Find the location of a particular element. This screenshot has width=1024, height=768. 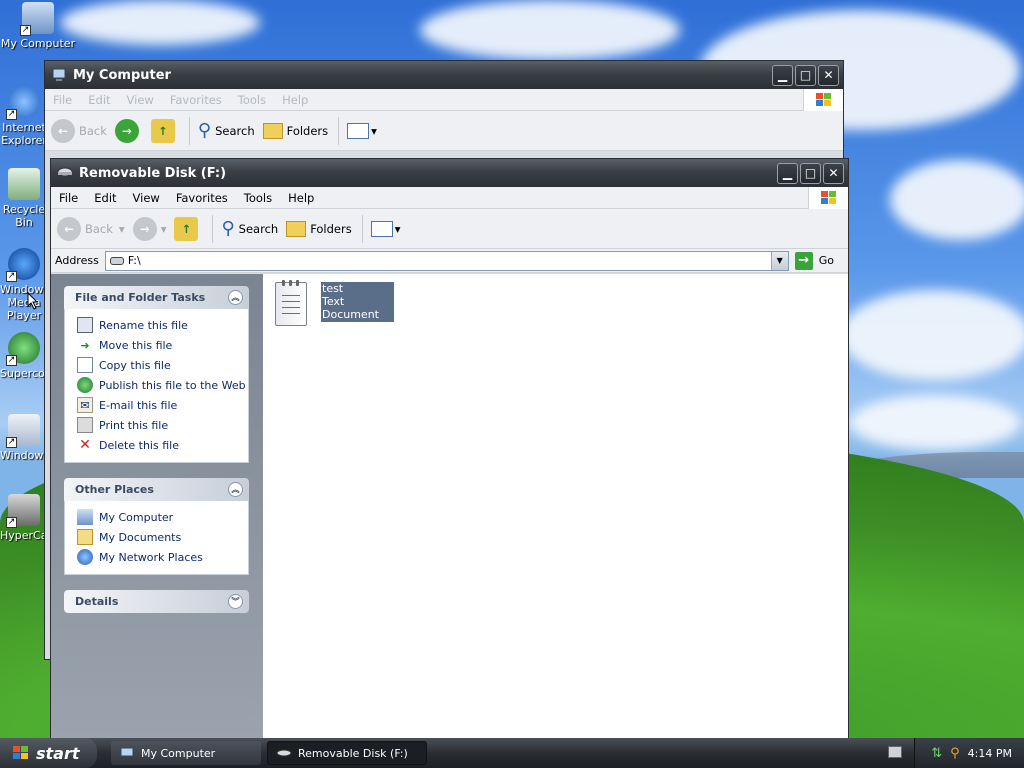

details-panel: Details ︾ is located at coordinates (156, 601).